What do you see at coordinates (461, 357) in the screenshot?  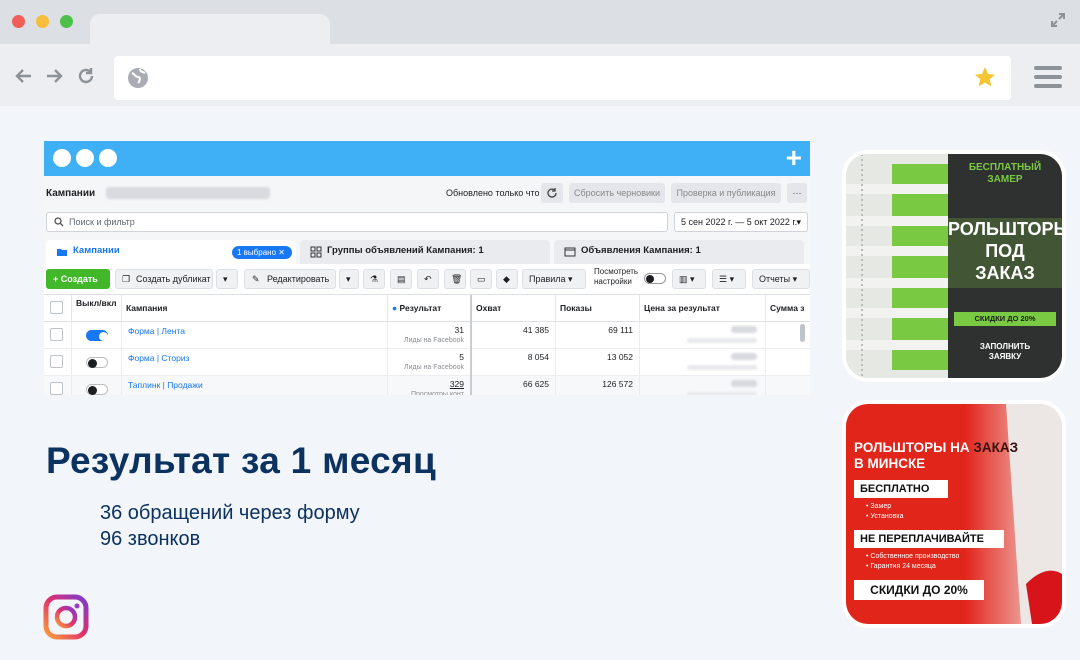 I see `result-value: 5` at bounding box center [461, 357].